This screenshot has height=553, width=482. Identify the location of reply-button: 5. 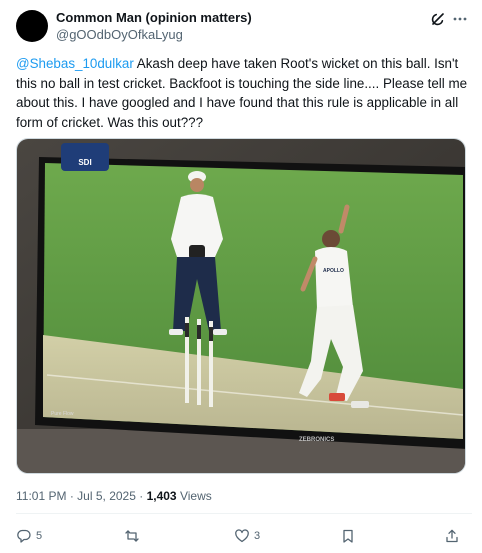
(29, 536).